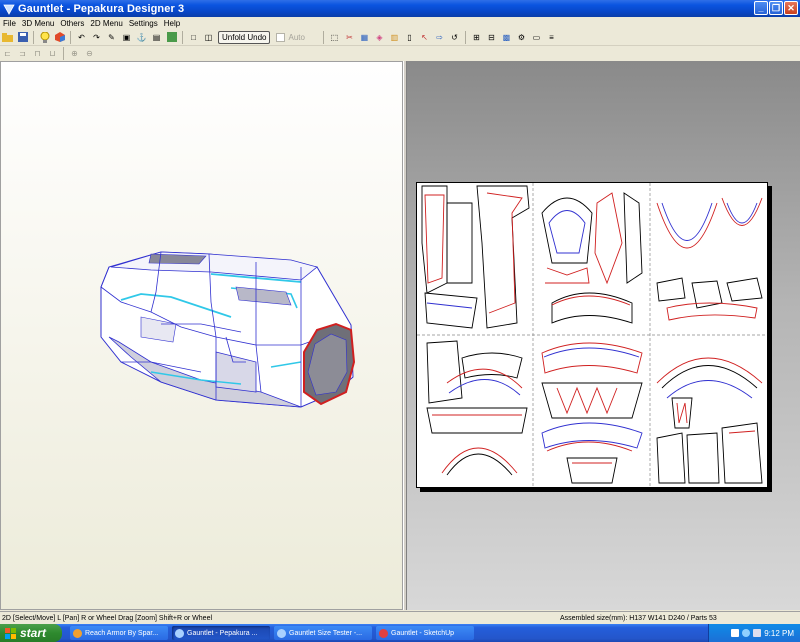 This screenshot has width=800, height=642. Describe the element at coordinates (9, 9) in the screenshot. I see `pepakura-app-icon` at that location.